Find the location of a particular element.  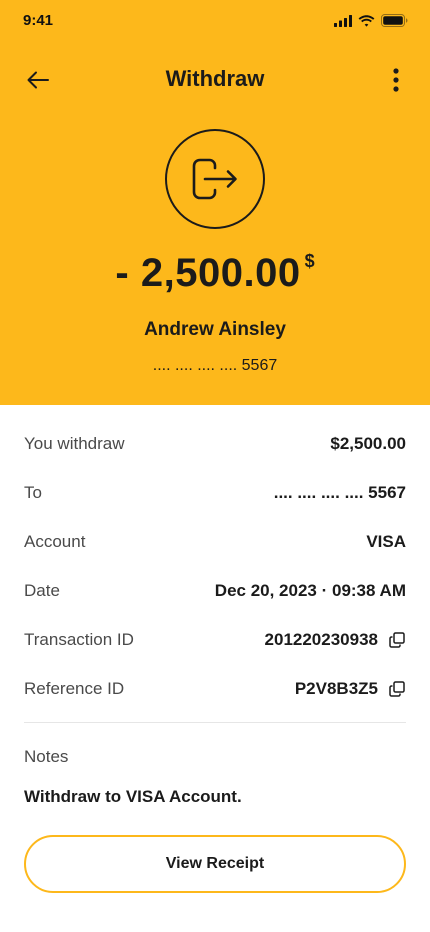

wifi-icon is located at coordinates (366, 23).